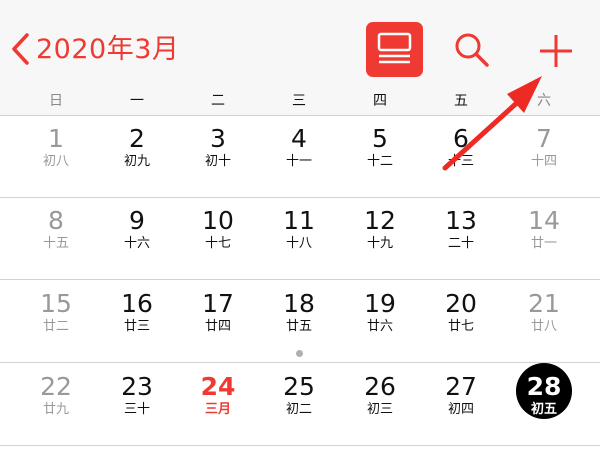  I want to click on lunar-date: 廿一, so click(543, 243).